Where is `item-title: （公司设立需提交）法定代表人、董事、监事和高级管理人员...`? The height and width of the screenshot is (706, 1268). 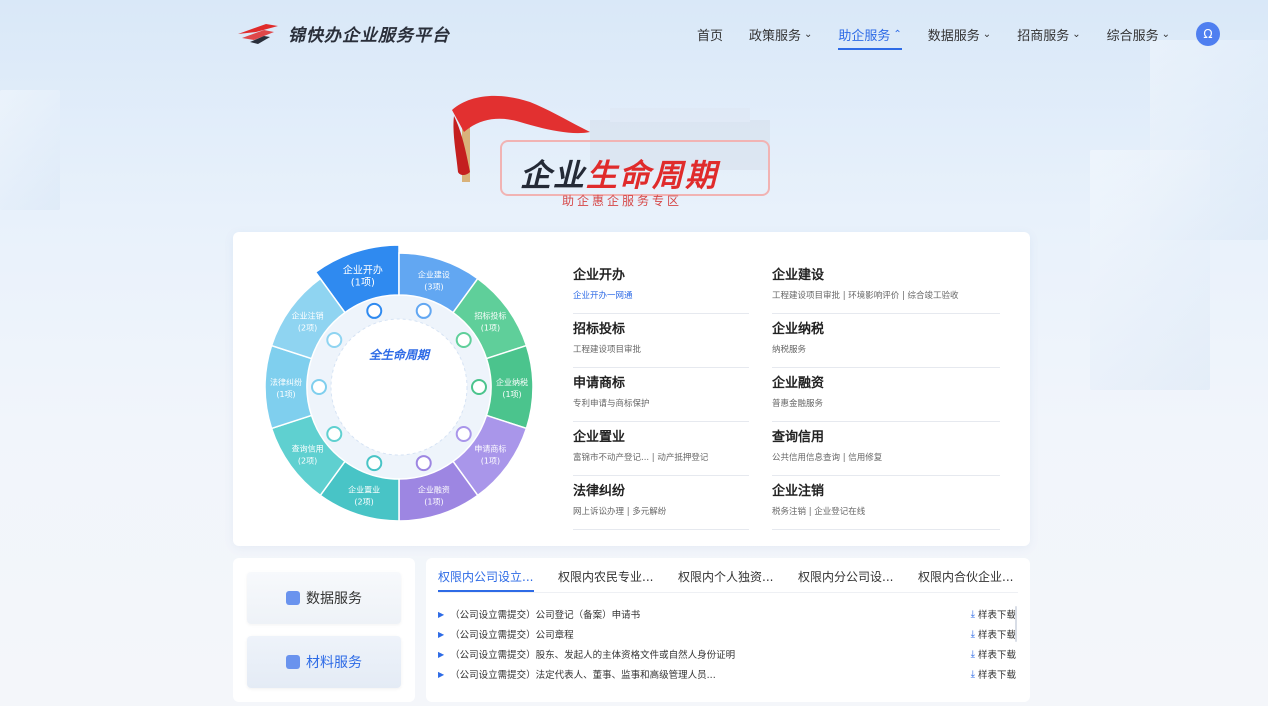 item-title: （公司设立需提交）法定代表人、董事、监事和高级管理人员... is located at coordinates (583, 675).